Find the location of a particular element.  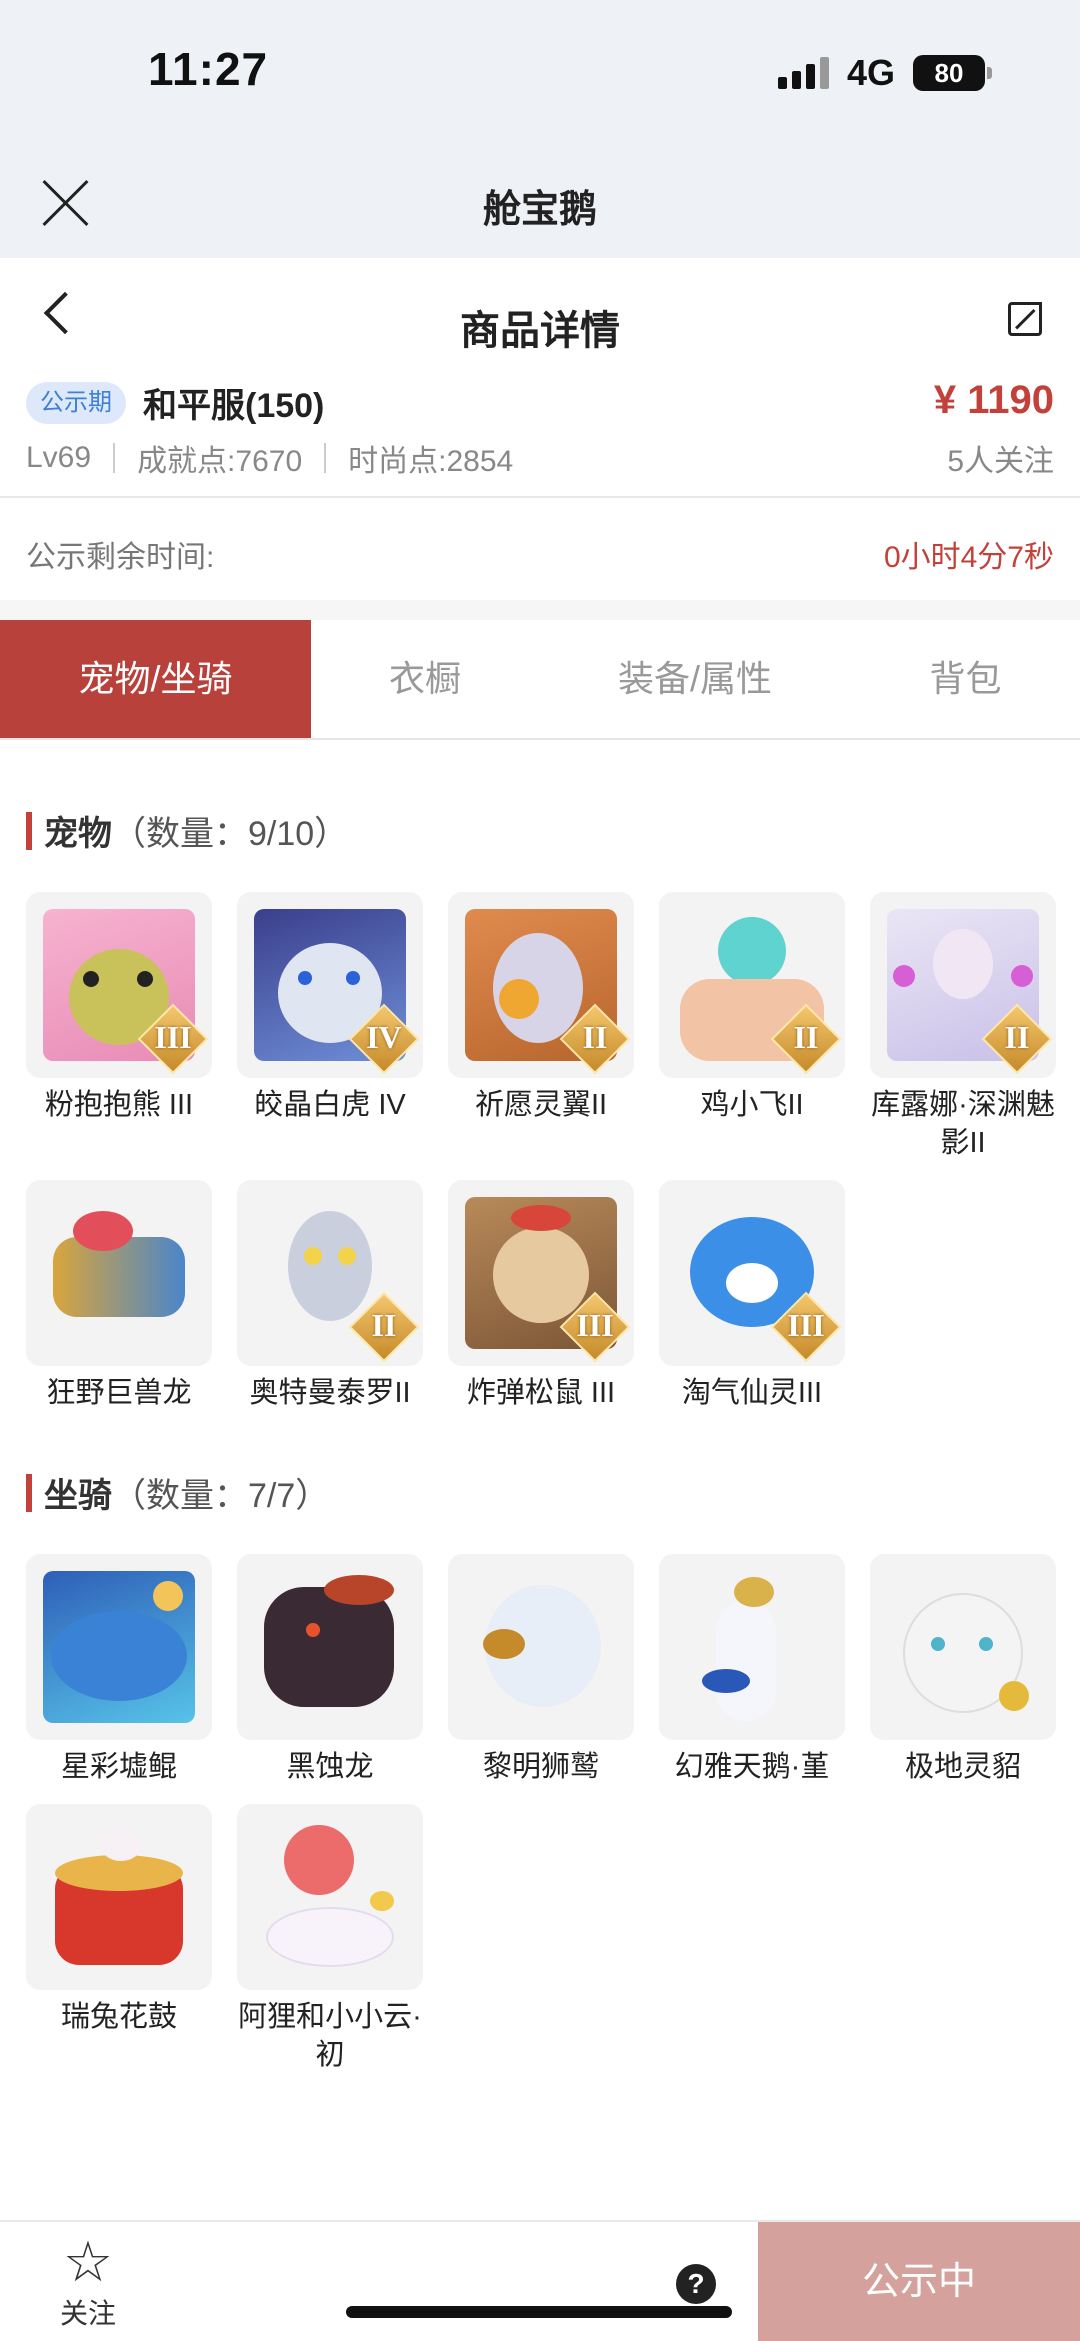

pet-name: 库露娜·深渊魅影II is located at coordinates (963, 1124).